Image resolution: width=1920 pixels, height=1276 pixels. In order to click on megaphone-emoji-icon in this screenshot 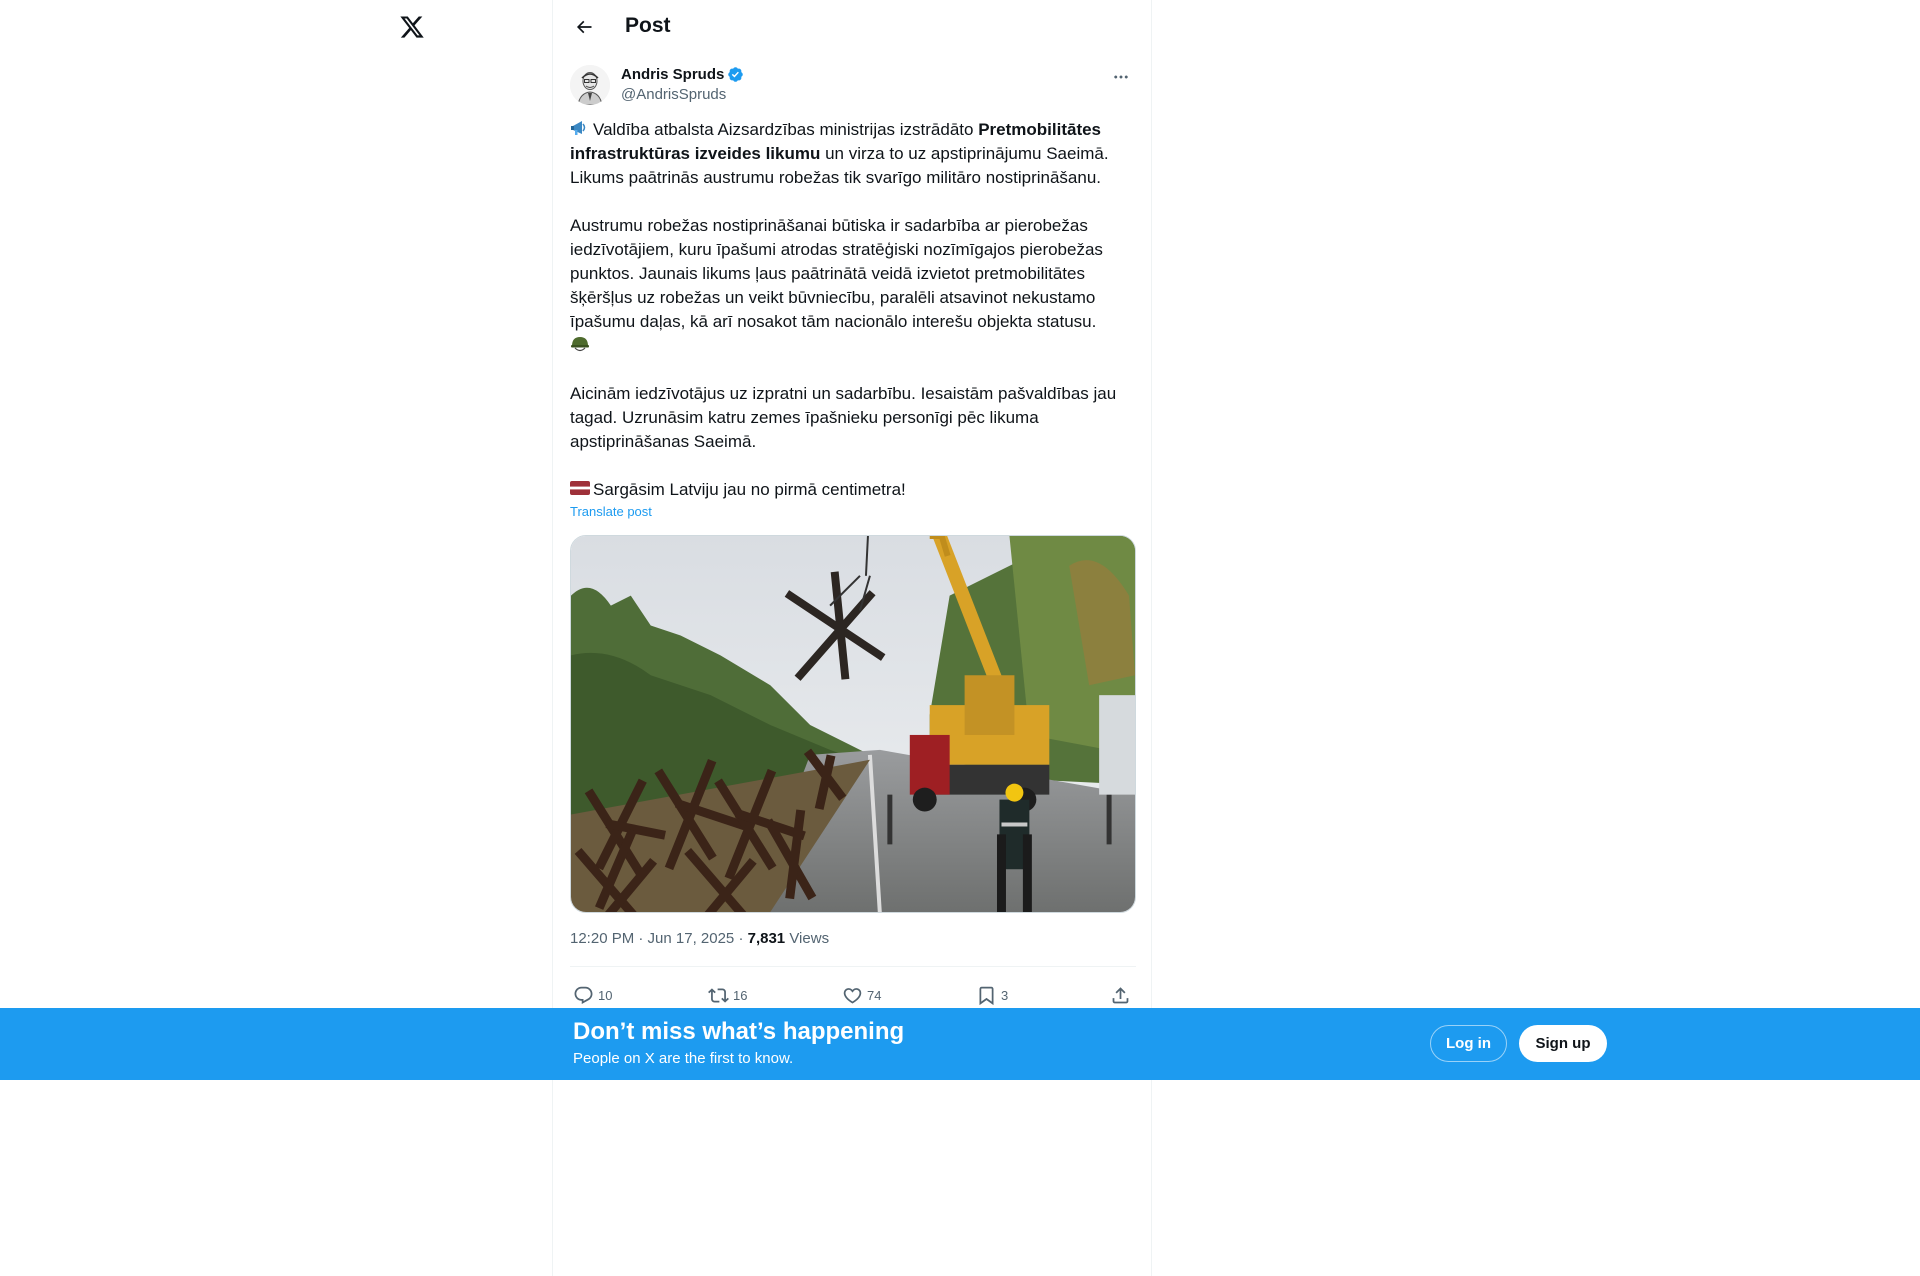, I will do `click(578, 128)`.